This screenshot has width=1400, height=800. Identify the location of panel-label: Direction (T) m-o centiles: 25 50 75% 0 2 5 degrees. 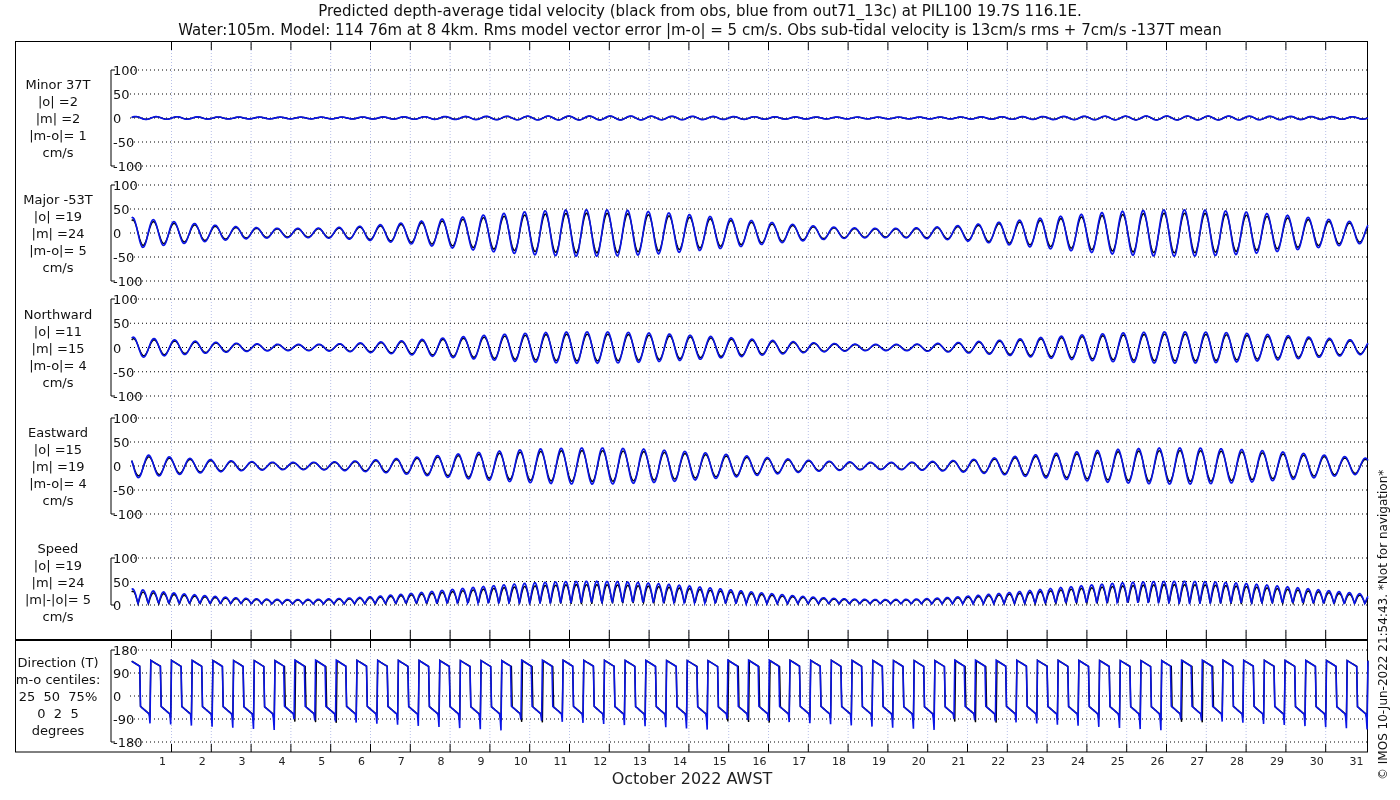
(58, 696).